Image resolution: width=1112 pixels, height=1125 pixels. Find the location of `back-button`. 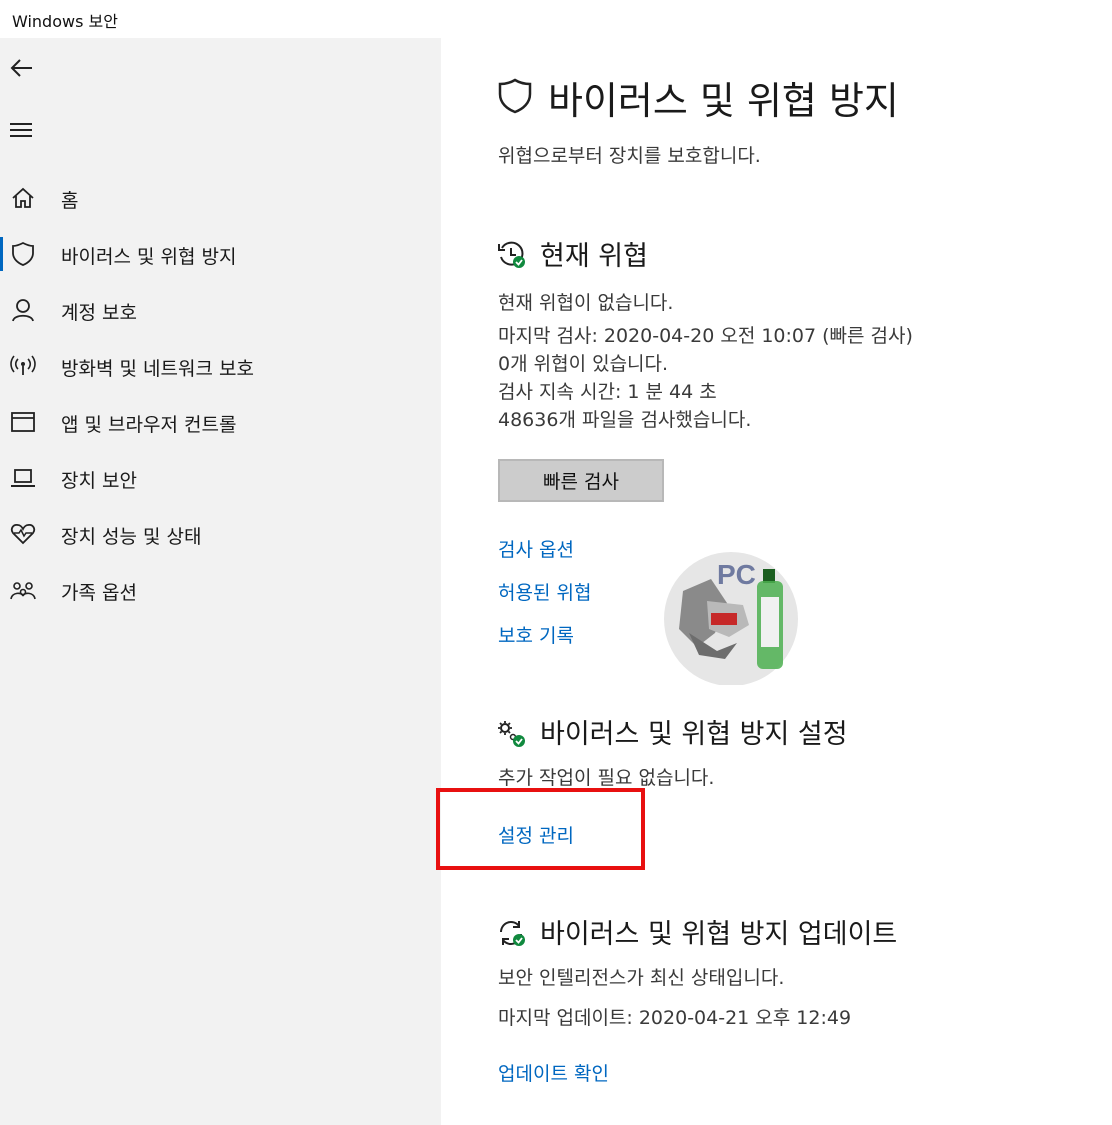

back-button is located at coordinates (22, 68).